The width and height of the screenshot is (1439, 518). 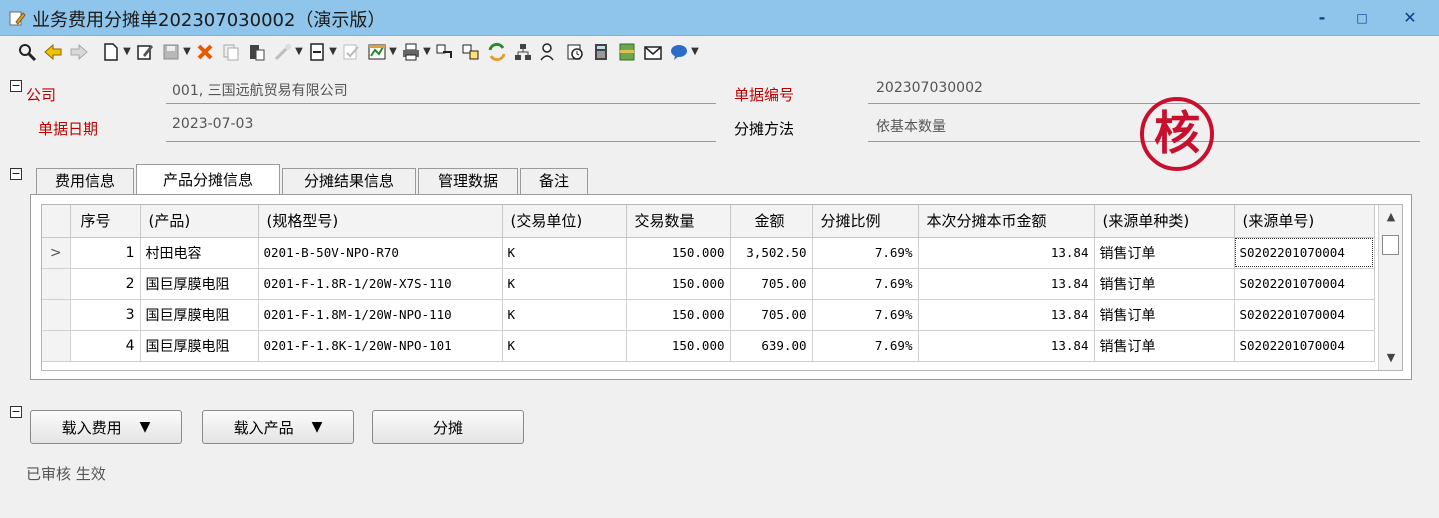 What do you see at coordinates (27, 52) in the screenshot?
I see `find-icon` at bounding box center [27, 52].